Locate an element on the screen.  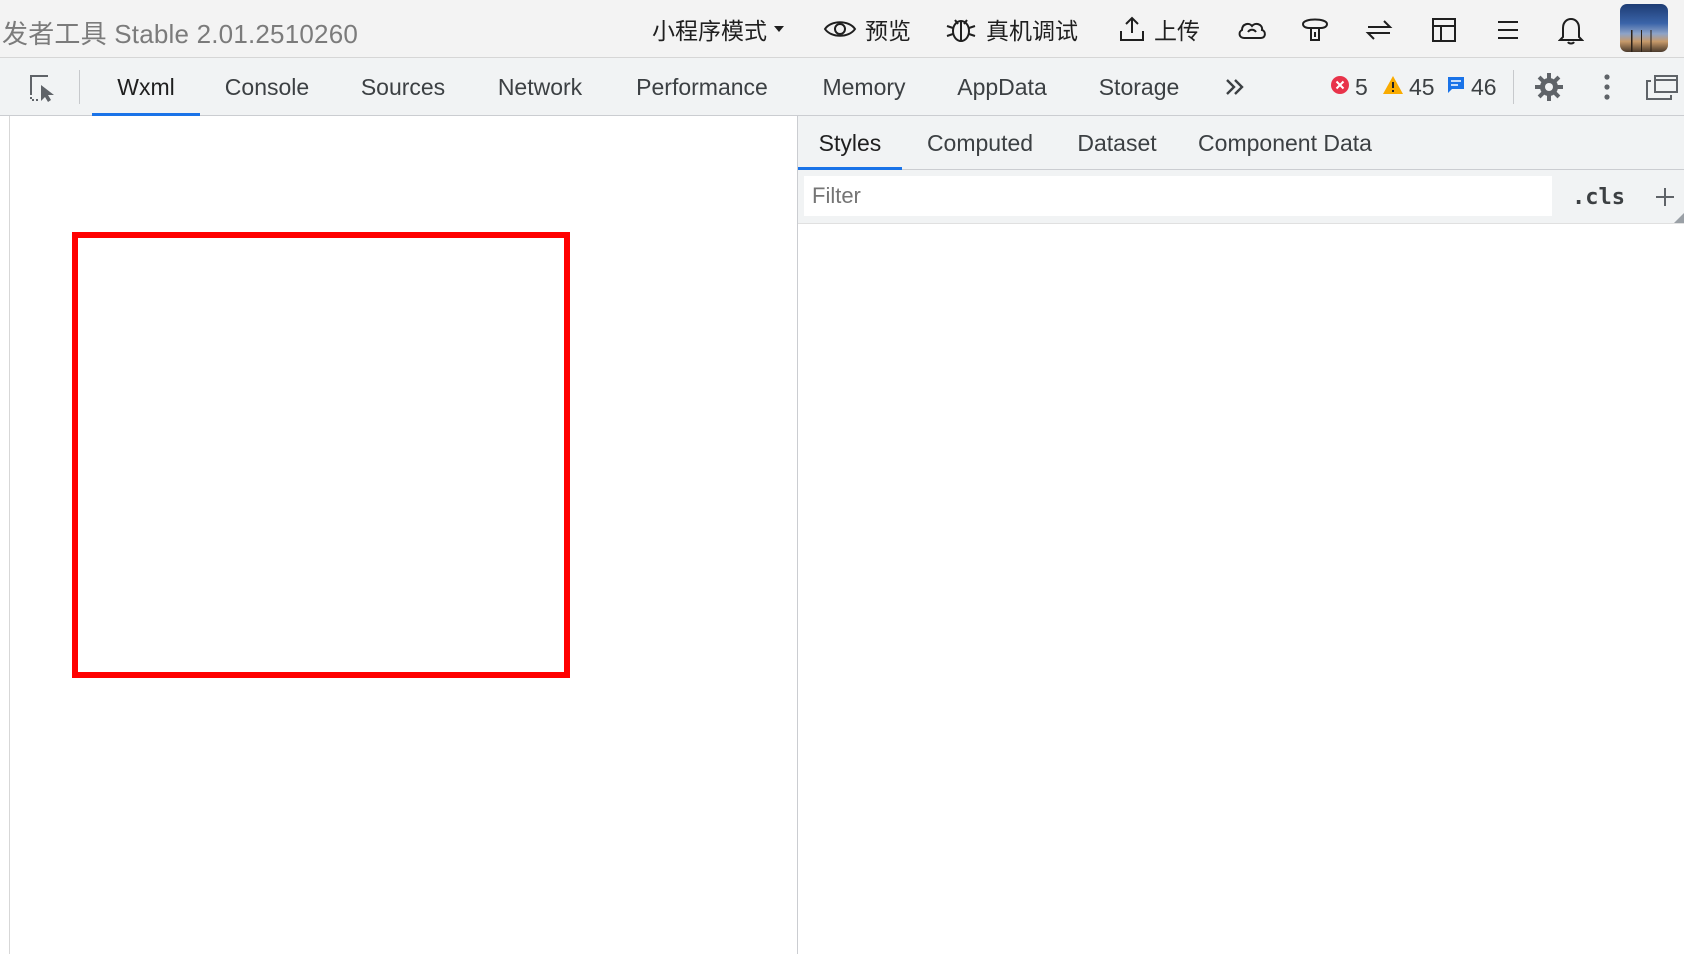
remote-debug-label: 真机调试 is located at coordinates (1032, 31).